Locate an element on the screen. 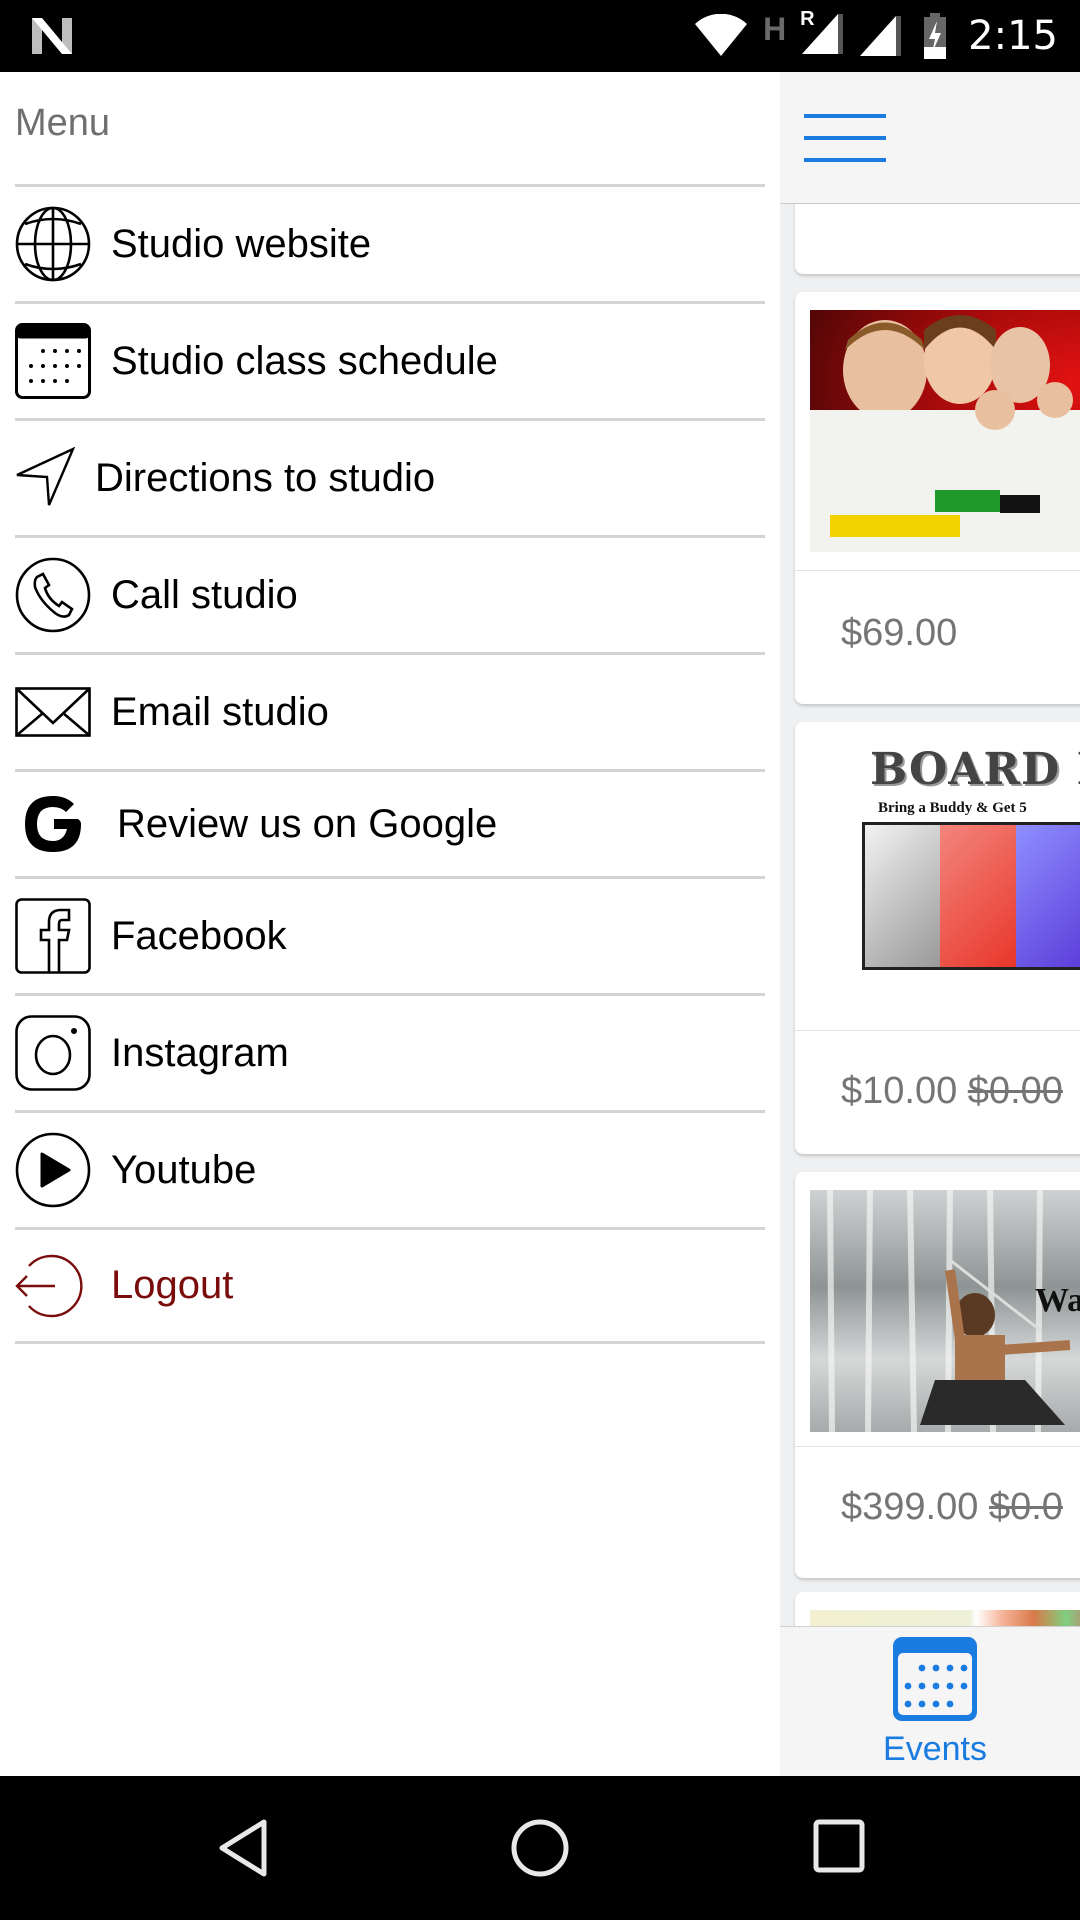  board-break-subtitle: Bring a Buddy & Get 5 is located at coordinates (952, 808).